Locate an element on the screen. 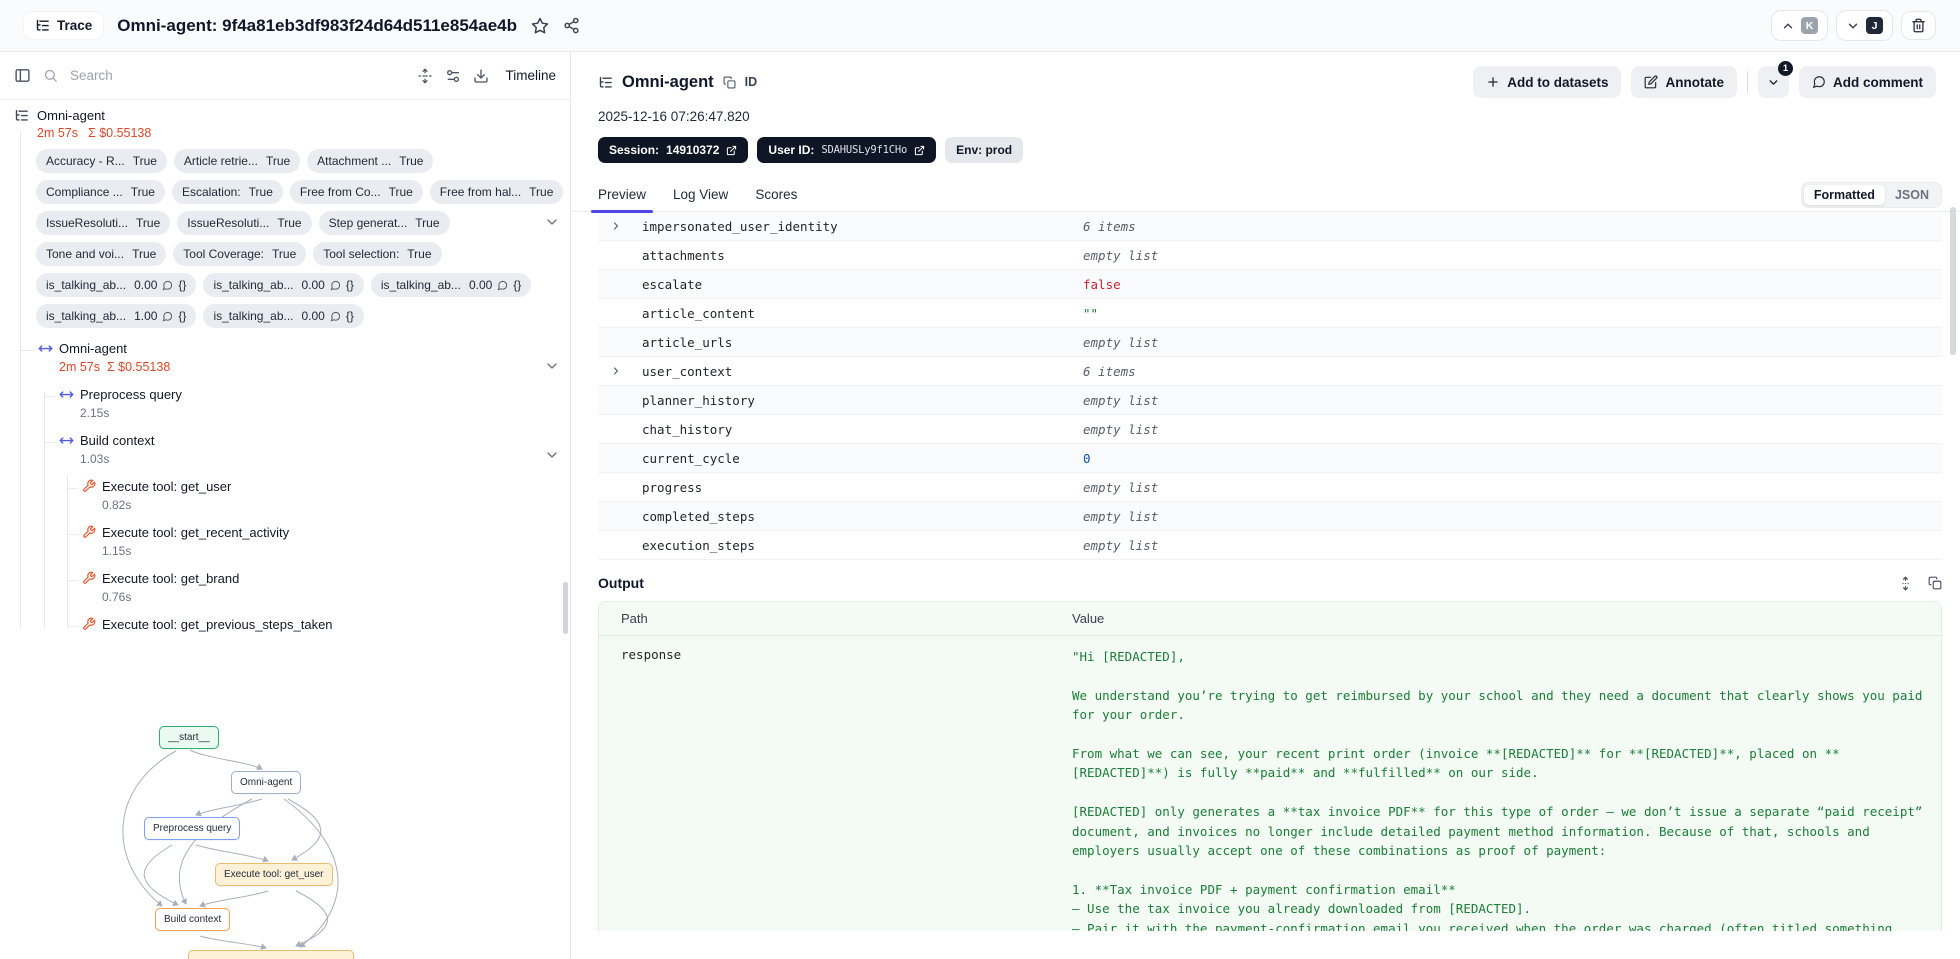  trash-icon is located at coordinates (1918, 25).